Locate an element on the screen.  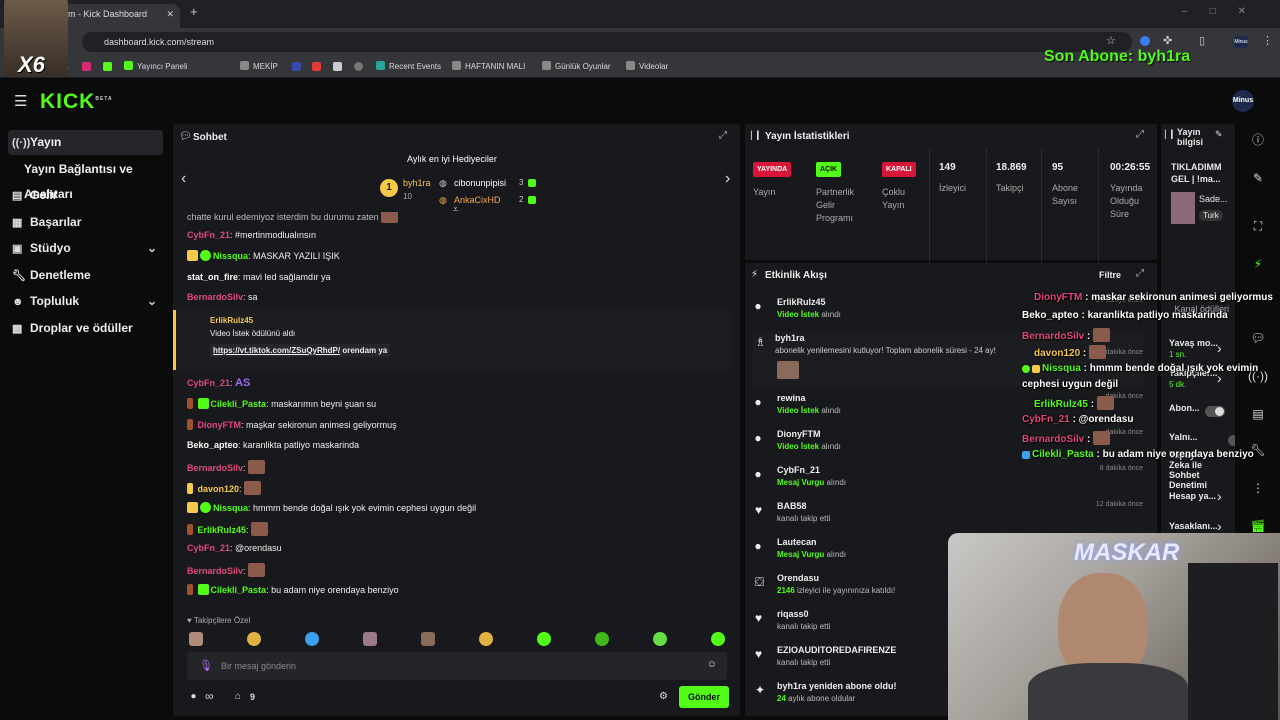
bookmark-5: Videolar is located at coordinates (647, 66).